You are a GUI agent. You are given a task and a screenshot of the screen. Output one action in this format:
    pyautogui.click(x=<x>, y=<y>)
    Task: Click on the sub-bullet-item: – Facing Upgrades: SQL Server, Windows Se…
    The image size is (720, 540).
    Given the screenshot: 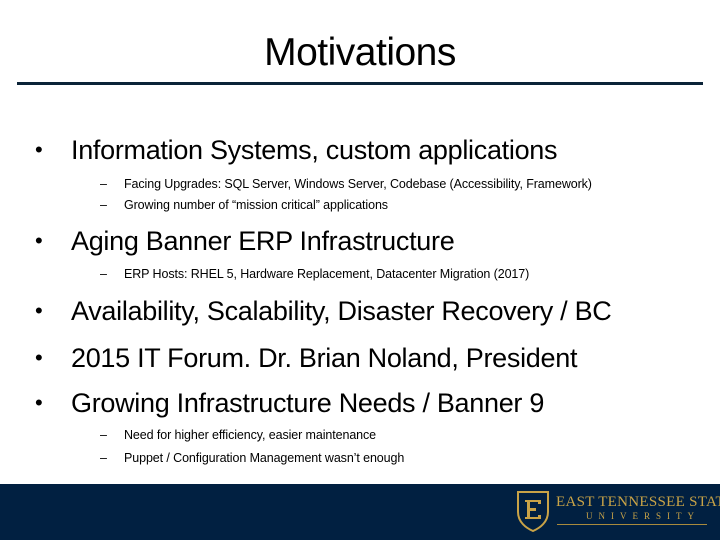 What is the action you would take?
    pyautogui.click(x=346, y=184)
    